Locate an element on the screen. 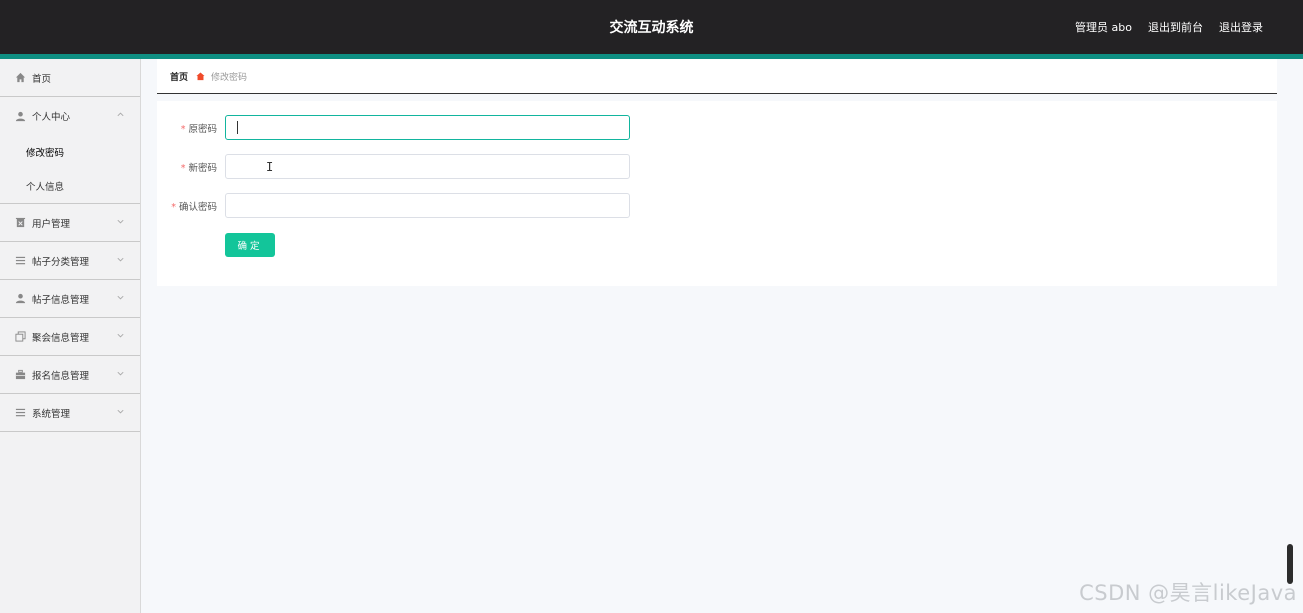 The height and width of the screenshot is (613, 1303). confirm-password-label: * 确认密码 is located at coordinates (194, 207).